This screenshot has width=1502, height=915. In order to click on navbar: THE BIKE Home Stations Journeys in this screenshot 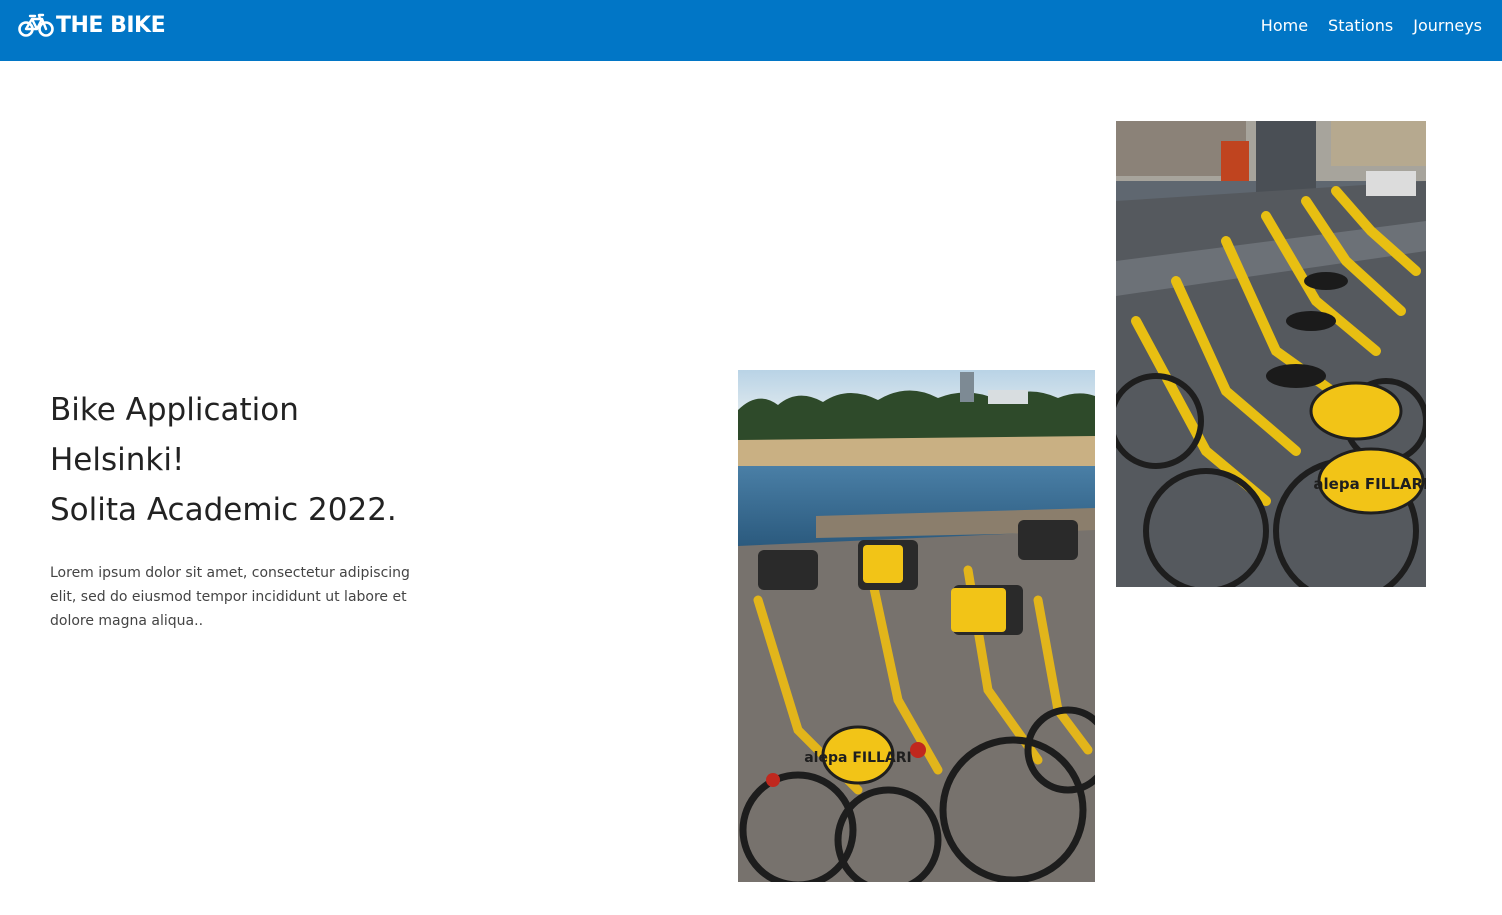, I will do `click(751, 30)`.